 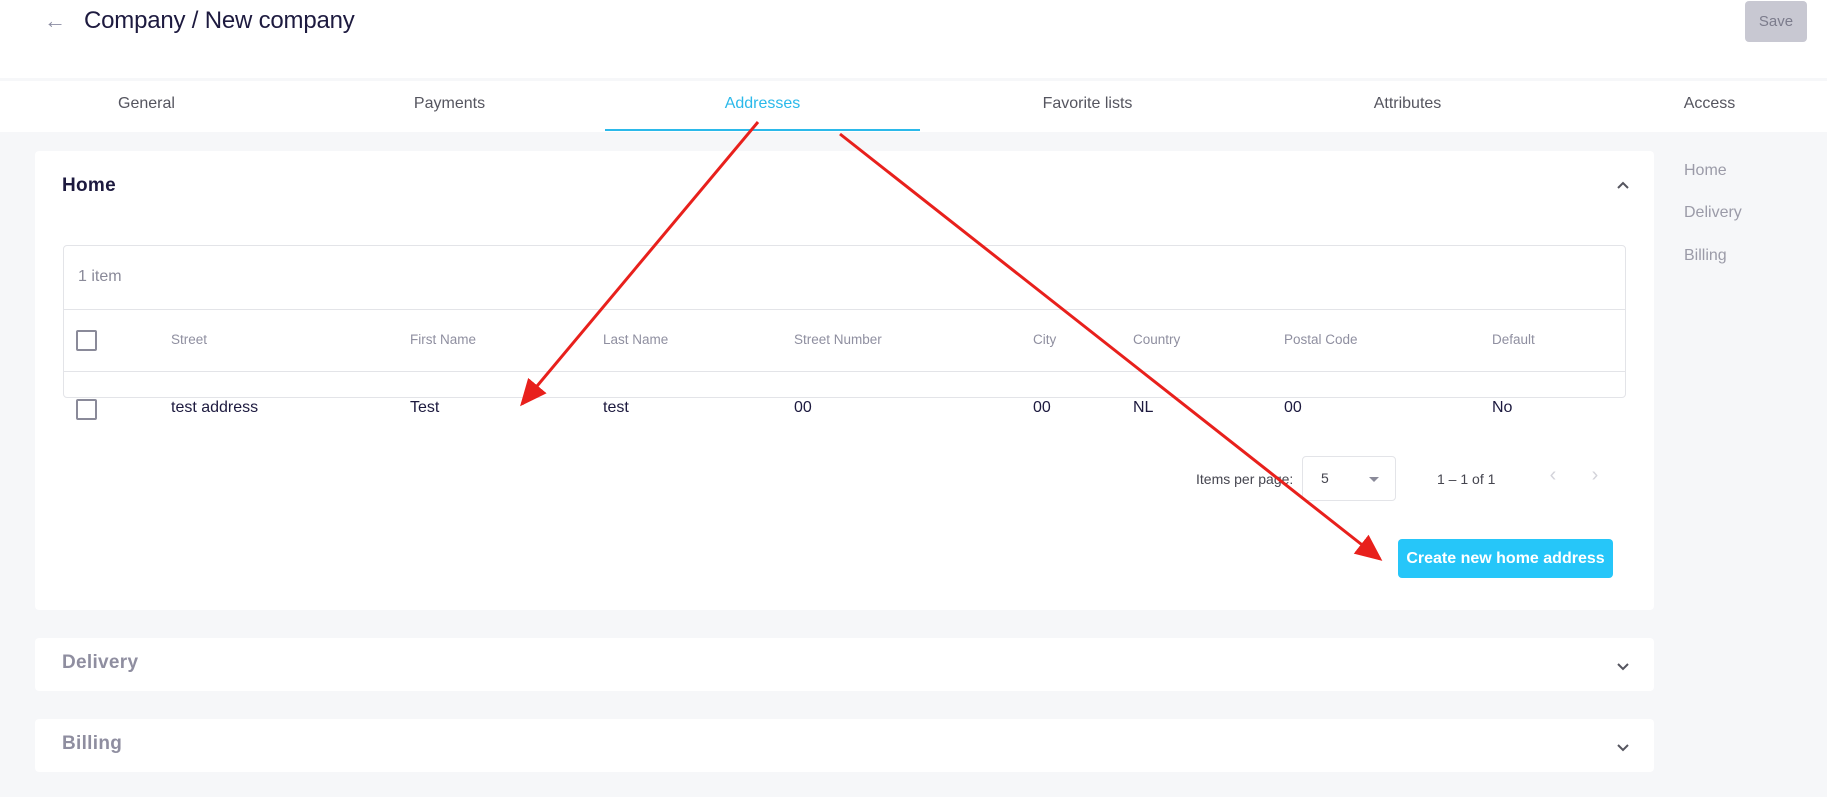 What do you see at coordinates (1505, 558) in the screenshot?
I see `create-home-address-button: Create new home address` at bounding box center [1505, 558].